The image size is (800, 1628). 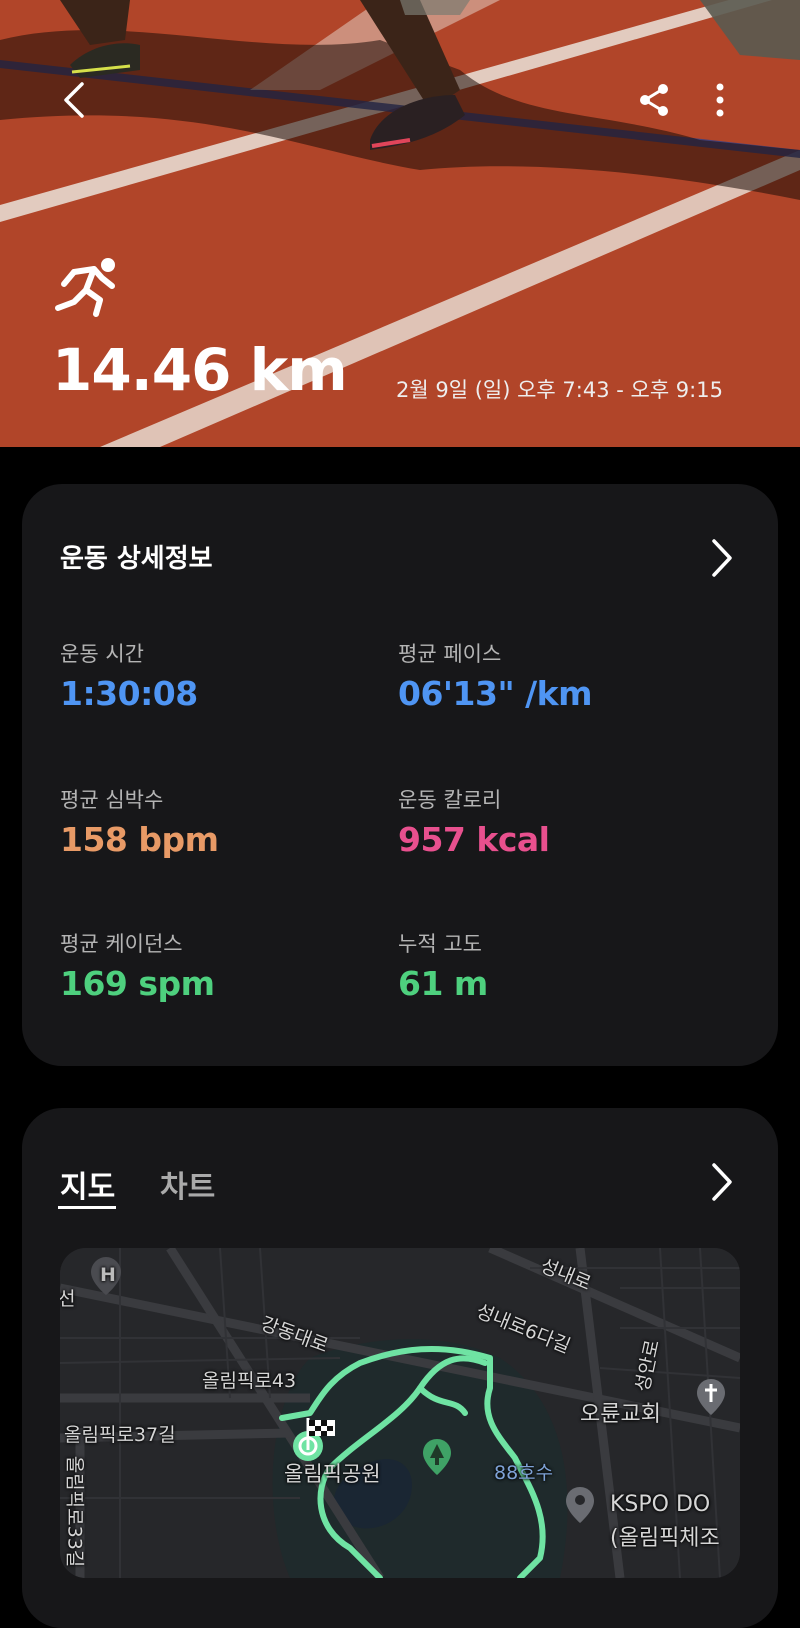 What do you see at coordinates (102, 654) in the screenshot?
I see `metric-label-duration: 운동 시간` at bounding box center [102, 654].